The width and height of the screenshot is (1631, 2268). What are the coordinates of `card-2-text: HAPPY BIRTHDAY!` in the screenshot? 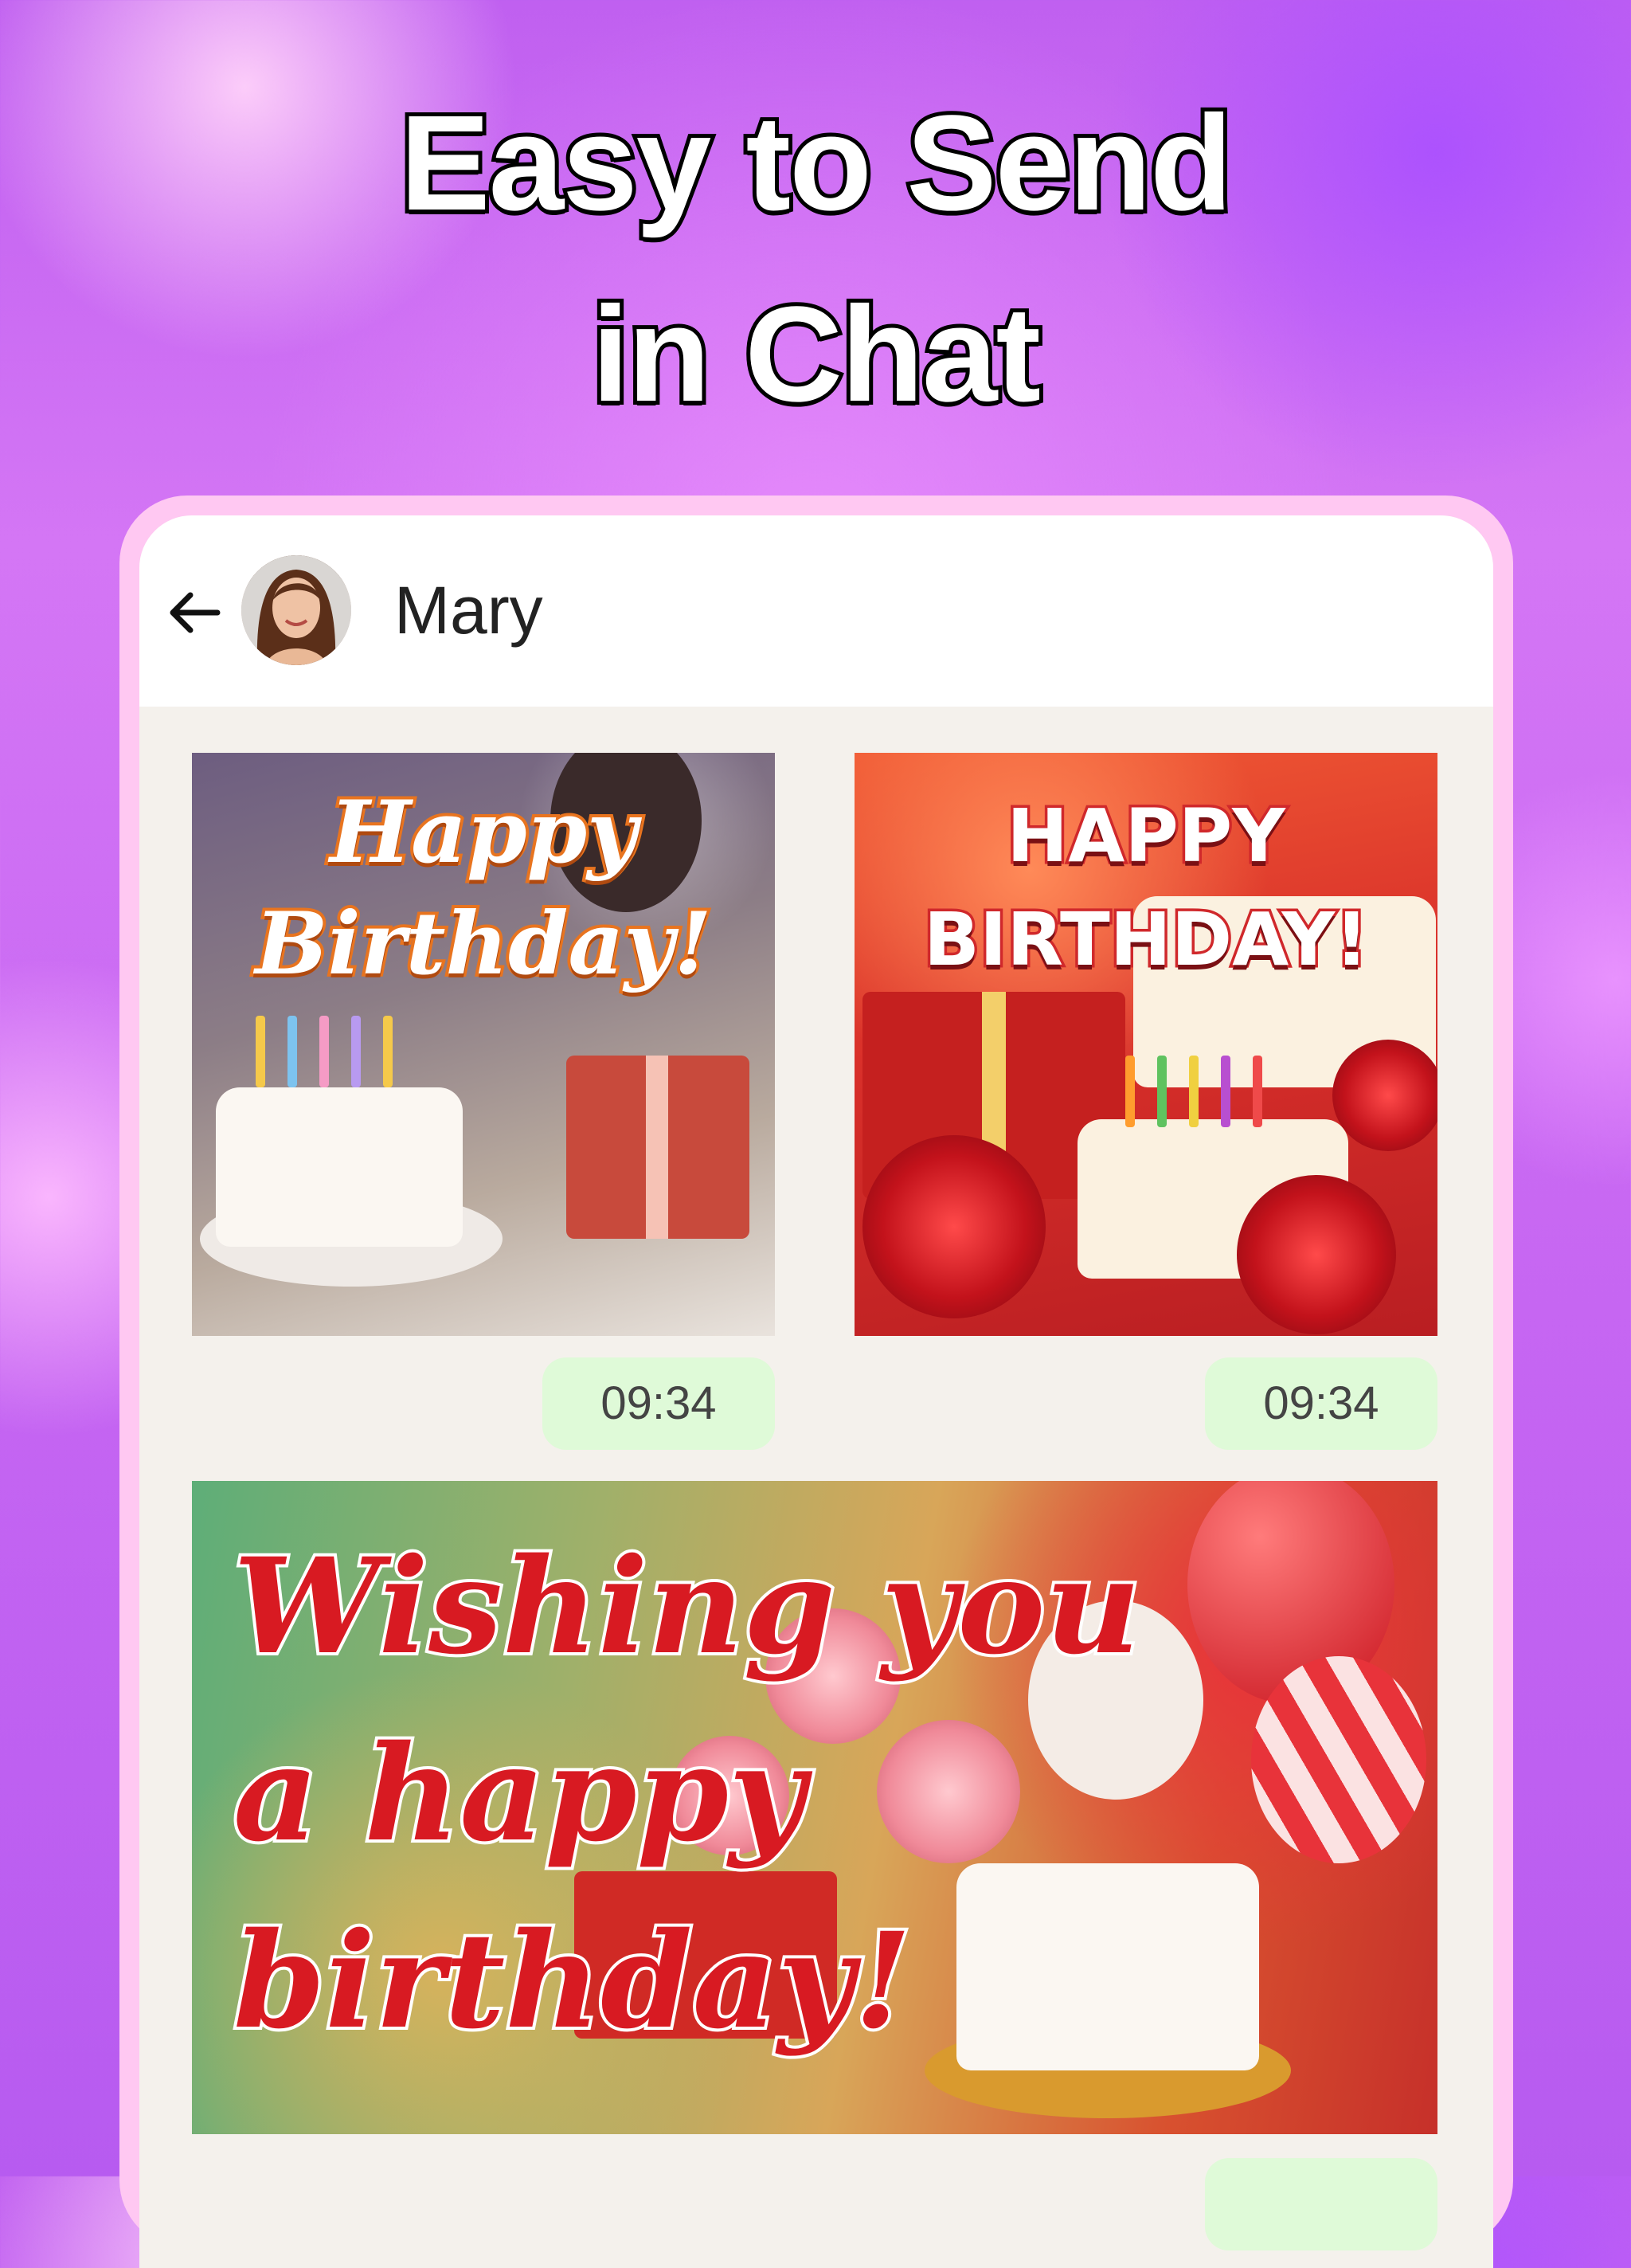 It's located at (1146, 889).